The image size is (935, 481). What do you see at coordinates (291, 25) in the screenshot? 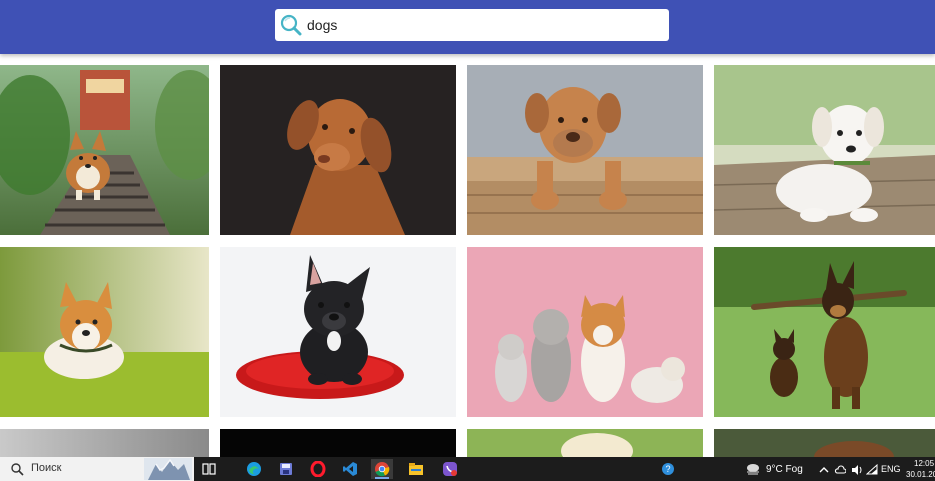
I see `search-icon` at bounding box center [291, 25].